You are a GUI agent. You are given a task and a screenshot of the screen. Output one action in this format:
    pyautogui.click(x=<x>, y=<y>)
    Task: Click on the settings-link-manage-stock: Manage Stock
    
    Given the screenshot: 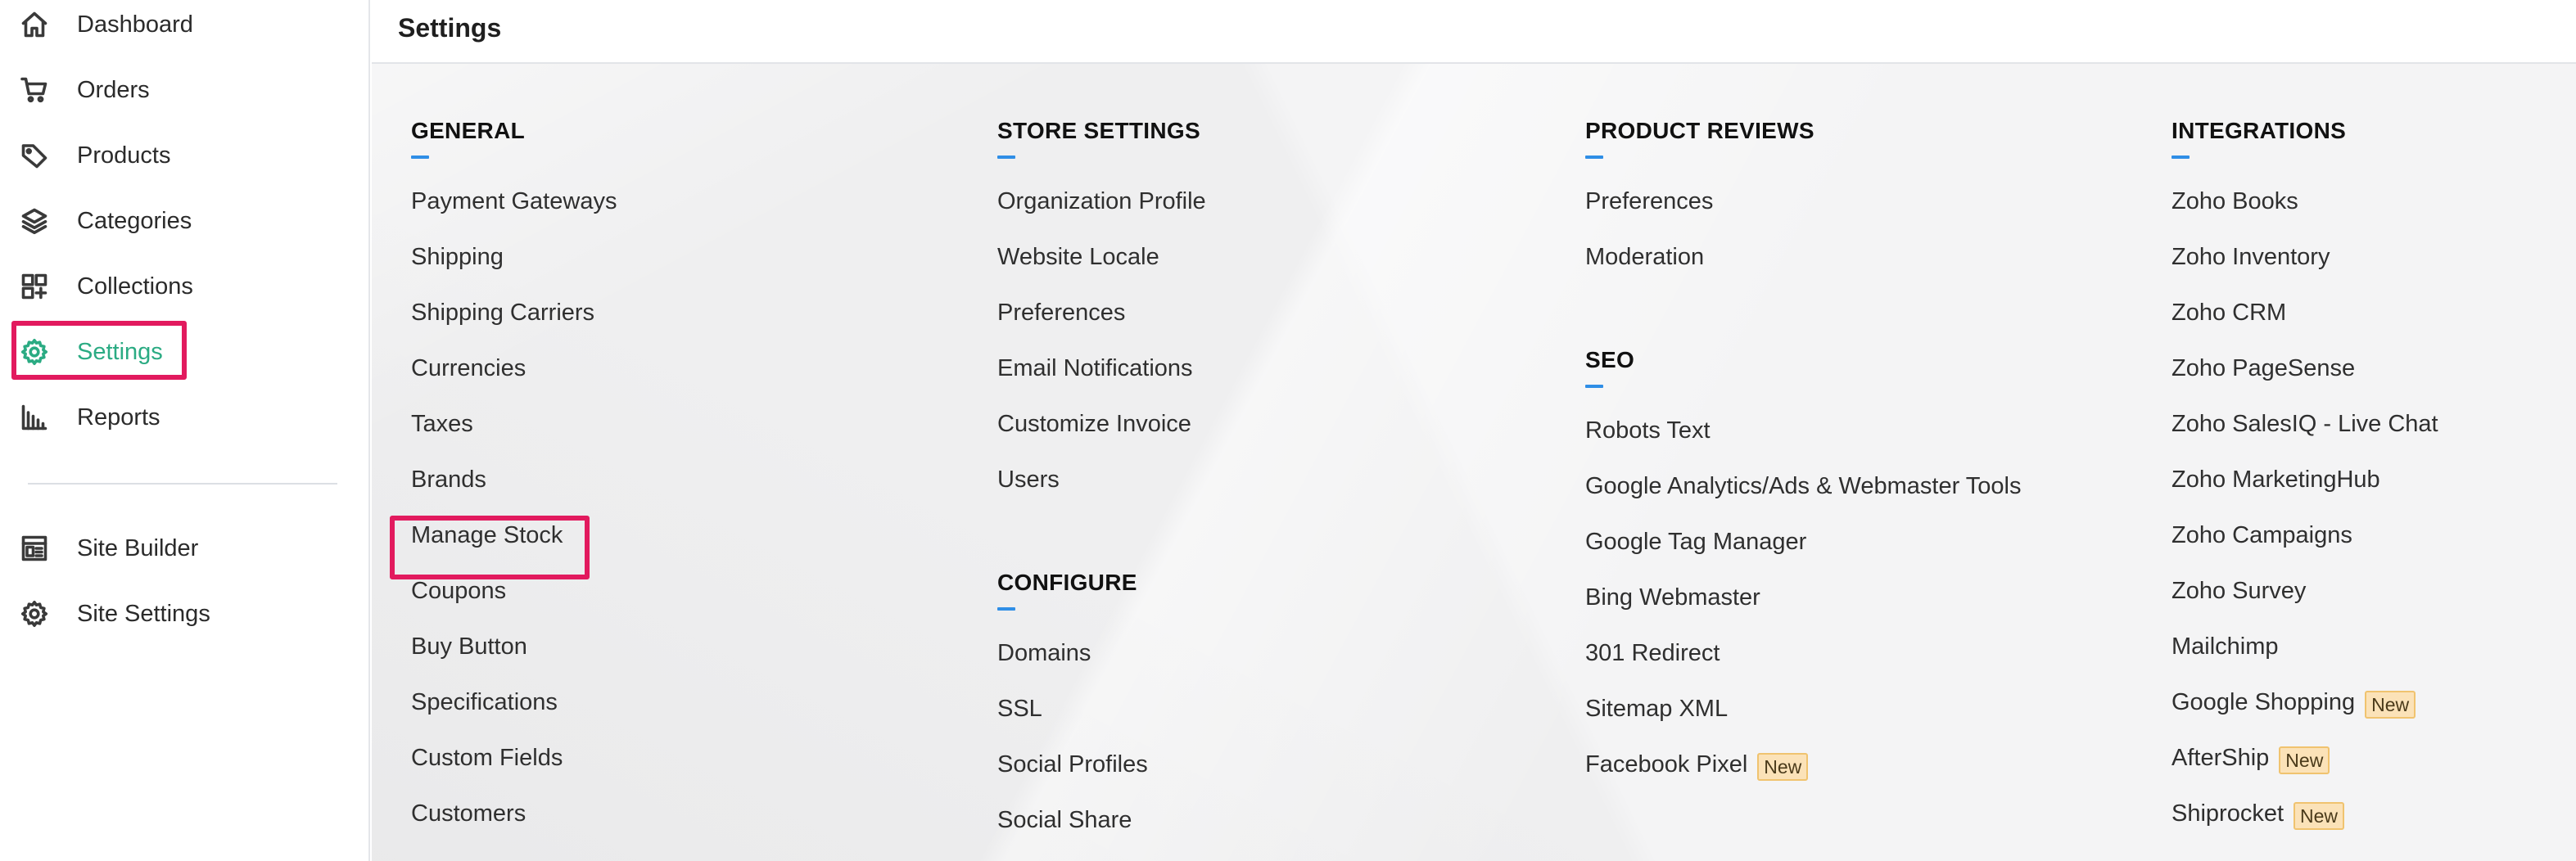 What is the action you would take?
    pyautogui.click(x=514, y=550)
    